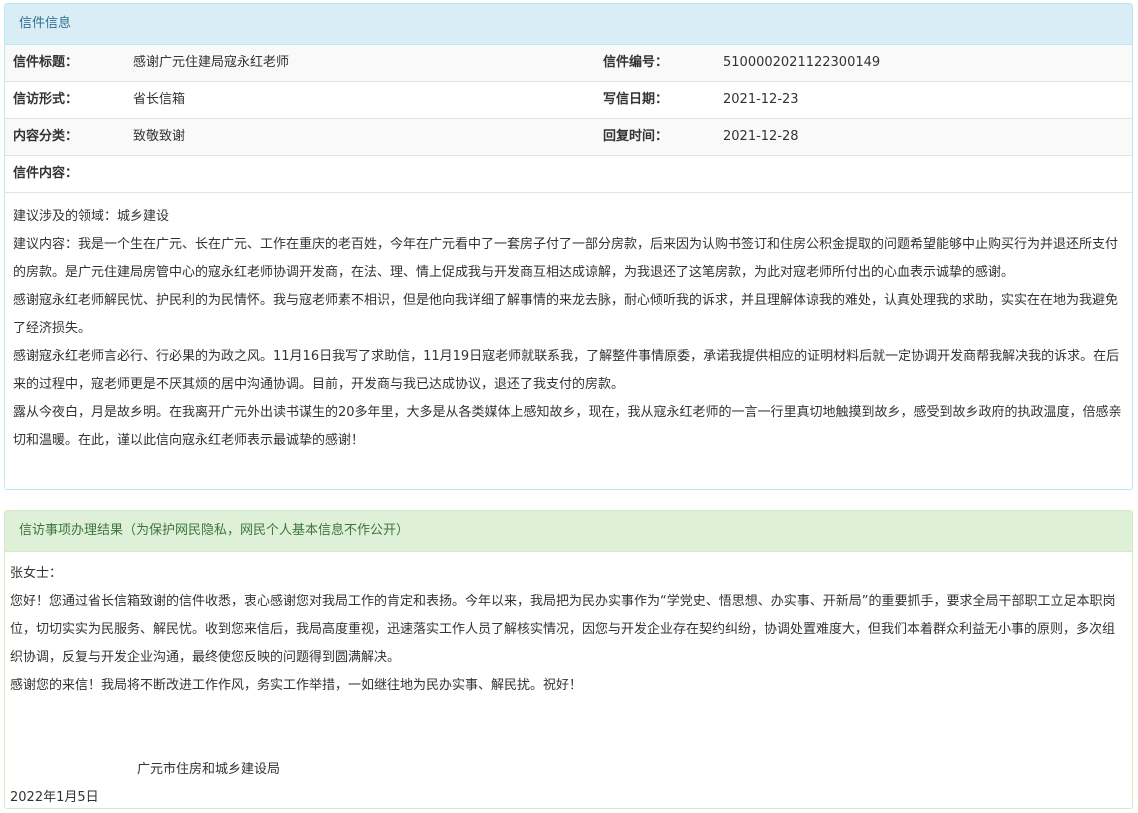  Describe the element at coordinates (568, 100) in the screenshot. I see `row-form-date: 信访形式： 省长信箱 写信日期： 2021-12-23` at that location.